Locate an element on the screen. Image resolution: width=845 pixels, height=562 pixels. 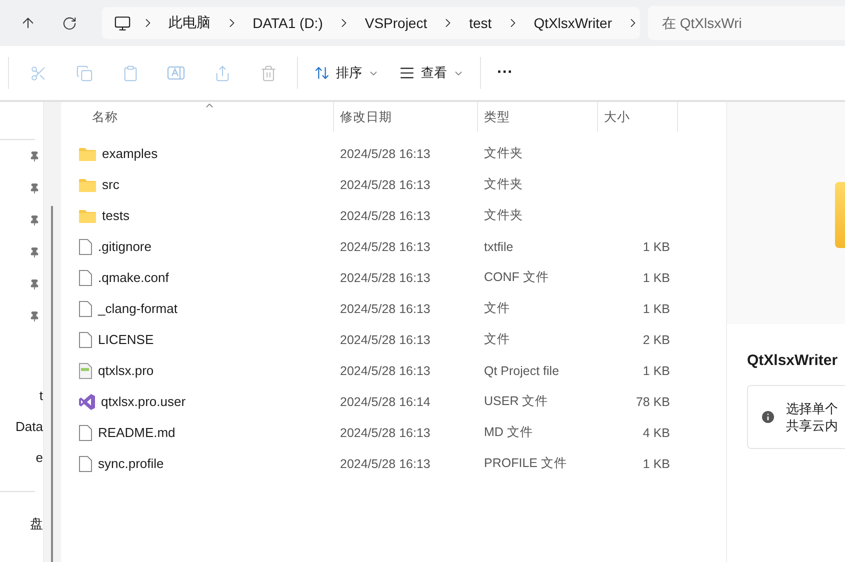
refresh-icon is located at coordinates (69, 23).